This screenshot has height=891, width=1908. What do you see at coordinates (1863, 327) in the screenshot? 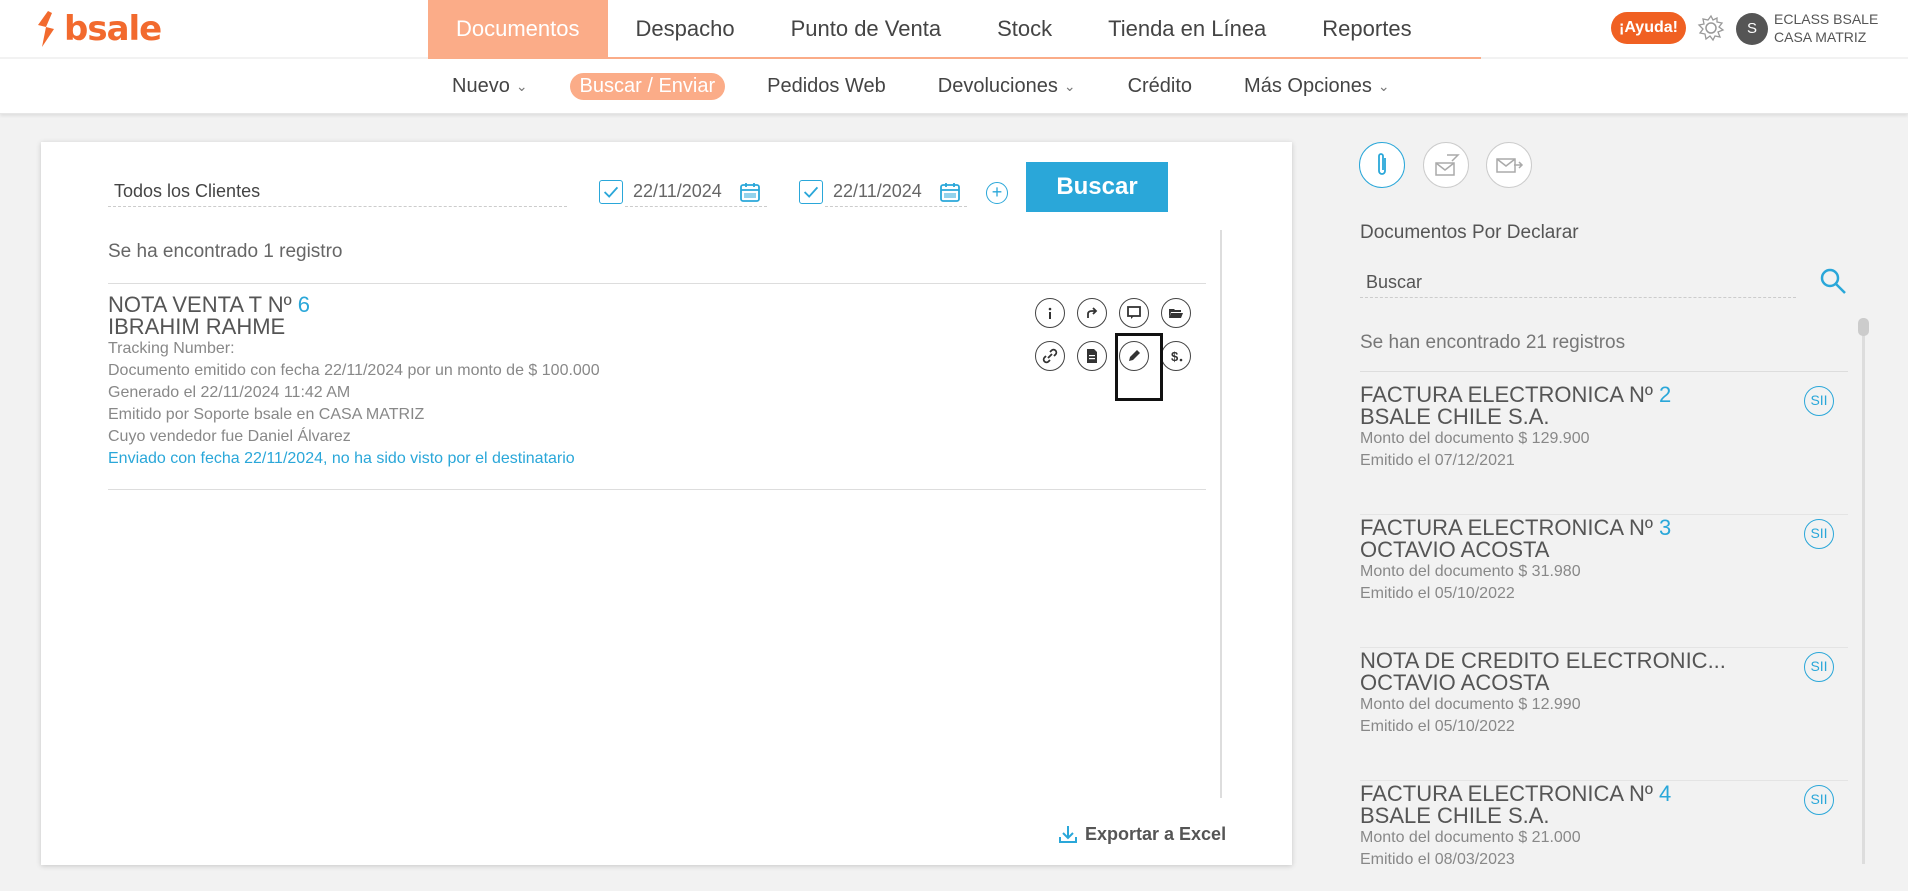
I see `scrollbar-thumb` at bounding box center [1863, 327].